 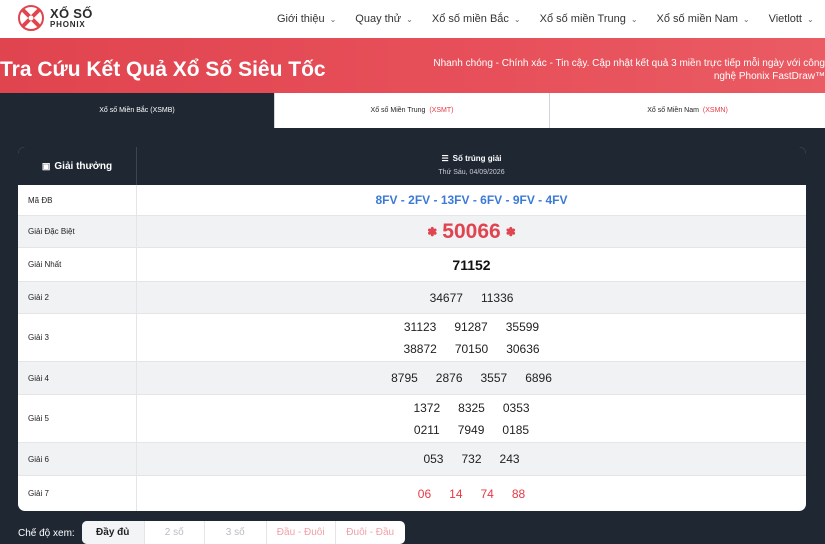 I want to click on tab-xsmt: Xổ số Miền Trung (XSMT), so click(x=411, y=110).